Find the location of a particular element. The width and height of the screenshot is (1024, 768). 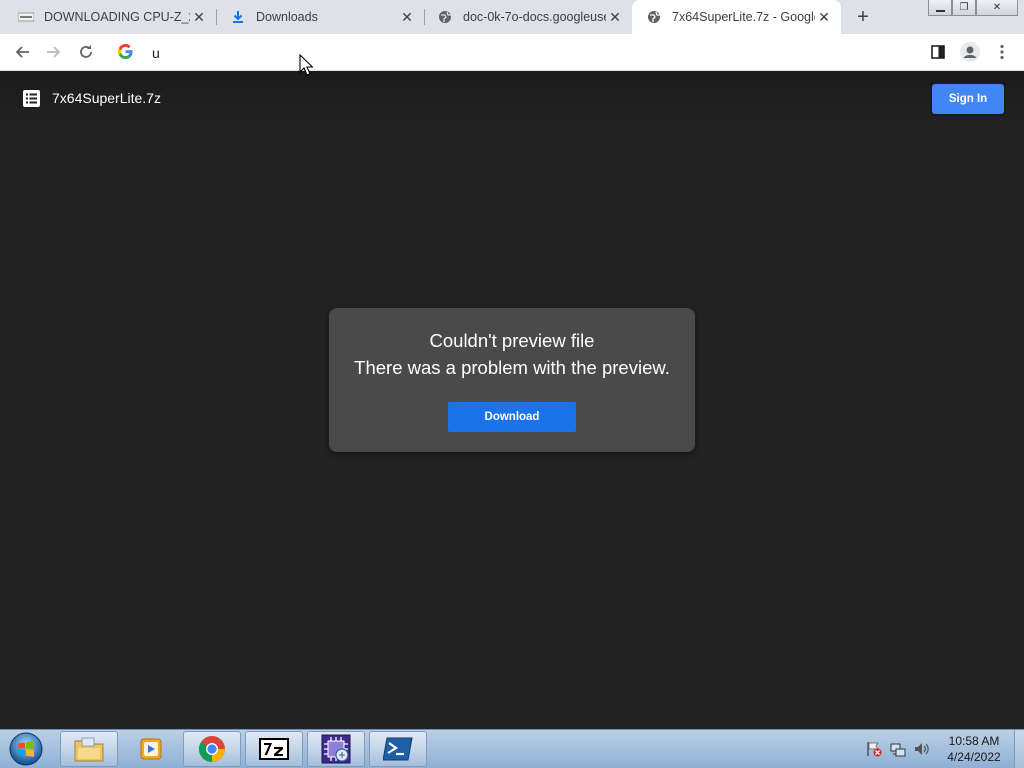

menu-button is located at coordinates (1002, 52).